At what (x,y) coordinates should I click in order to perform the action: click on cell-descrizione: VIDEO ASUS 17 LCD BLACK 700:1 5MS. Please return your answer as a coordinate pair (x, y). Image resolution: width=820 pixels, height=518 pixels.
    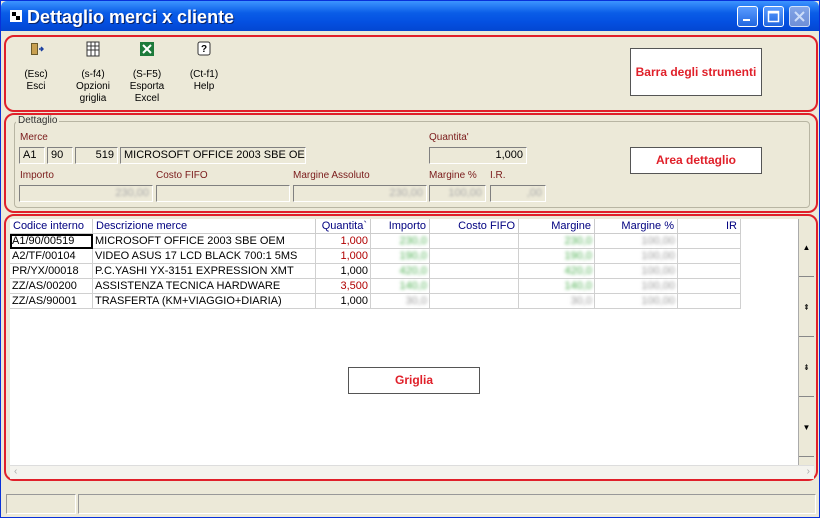
    Looking at the image, I should click on (204, 256).